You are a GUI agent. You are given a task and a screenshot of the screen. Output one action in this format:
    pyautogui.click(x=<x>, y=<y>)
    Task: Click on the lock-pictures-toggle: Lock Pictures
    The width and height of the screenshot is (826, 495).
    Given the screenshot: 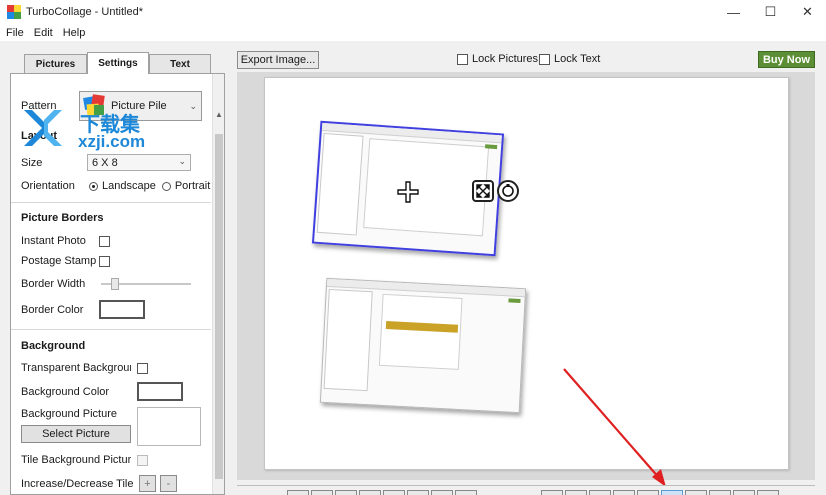 What is the action you would take?
    pyautogui.click(x=497, y=59)
    